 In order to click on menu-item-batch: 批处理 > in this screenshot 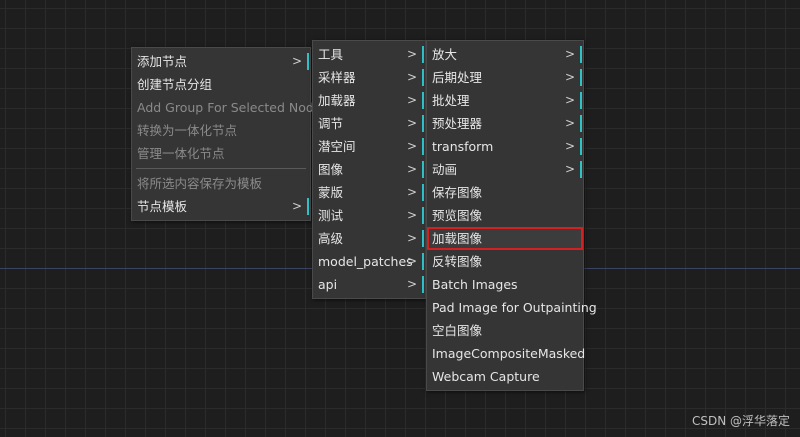, I will do `click(505, 100)`.